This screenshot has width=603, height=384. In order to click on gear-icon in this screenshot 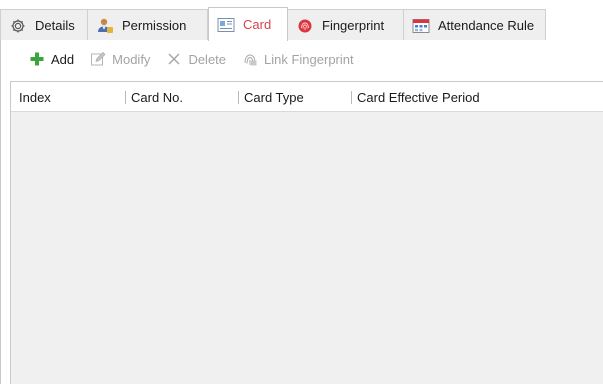, I will do `click(18, 26)`.